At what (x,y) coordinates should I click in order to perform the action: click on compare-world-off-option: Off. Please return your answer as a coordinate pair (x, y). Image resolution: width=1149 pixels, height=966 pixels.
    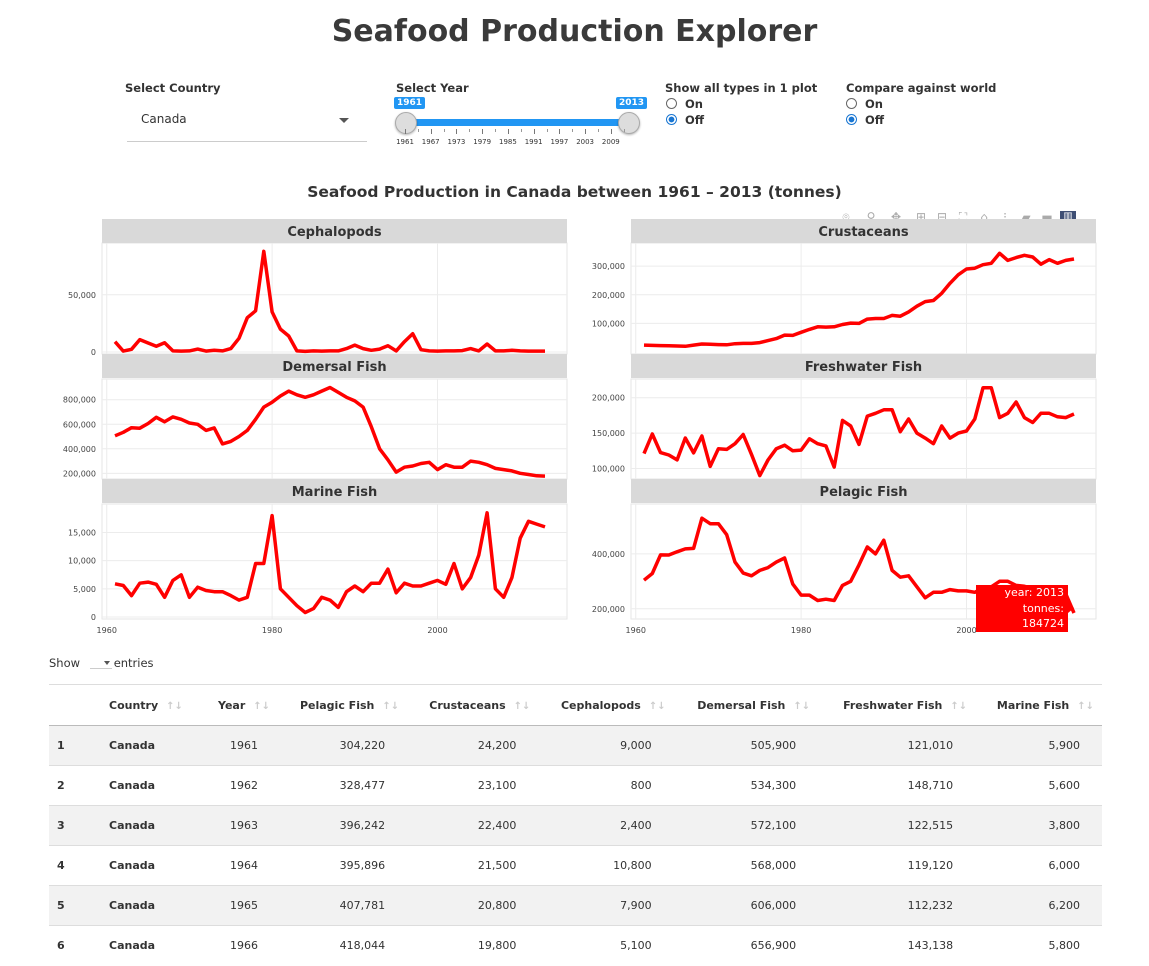
    Looking at the image, I should click on (865, 120).